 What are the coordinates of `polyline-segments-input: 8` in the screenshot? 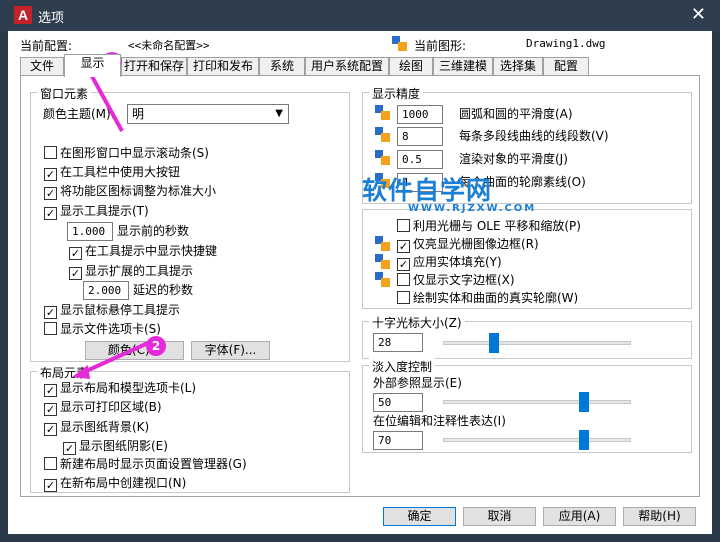 It's located at (420, 136).